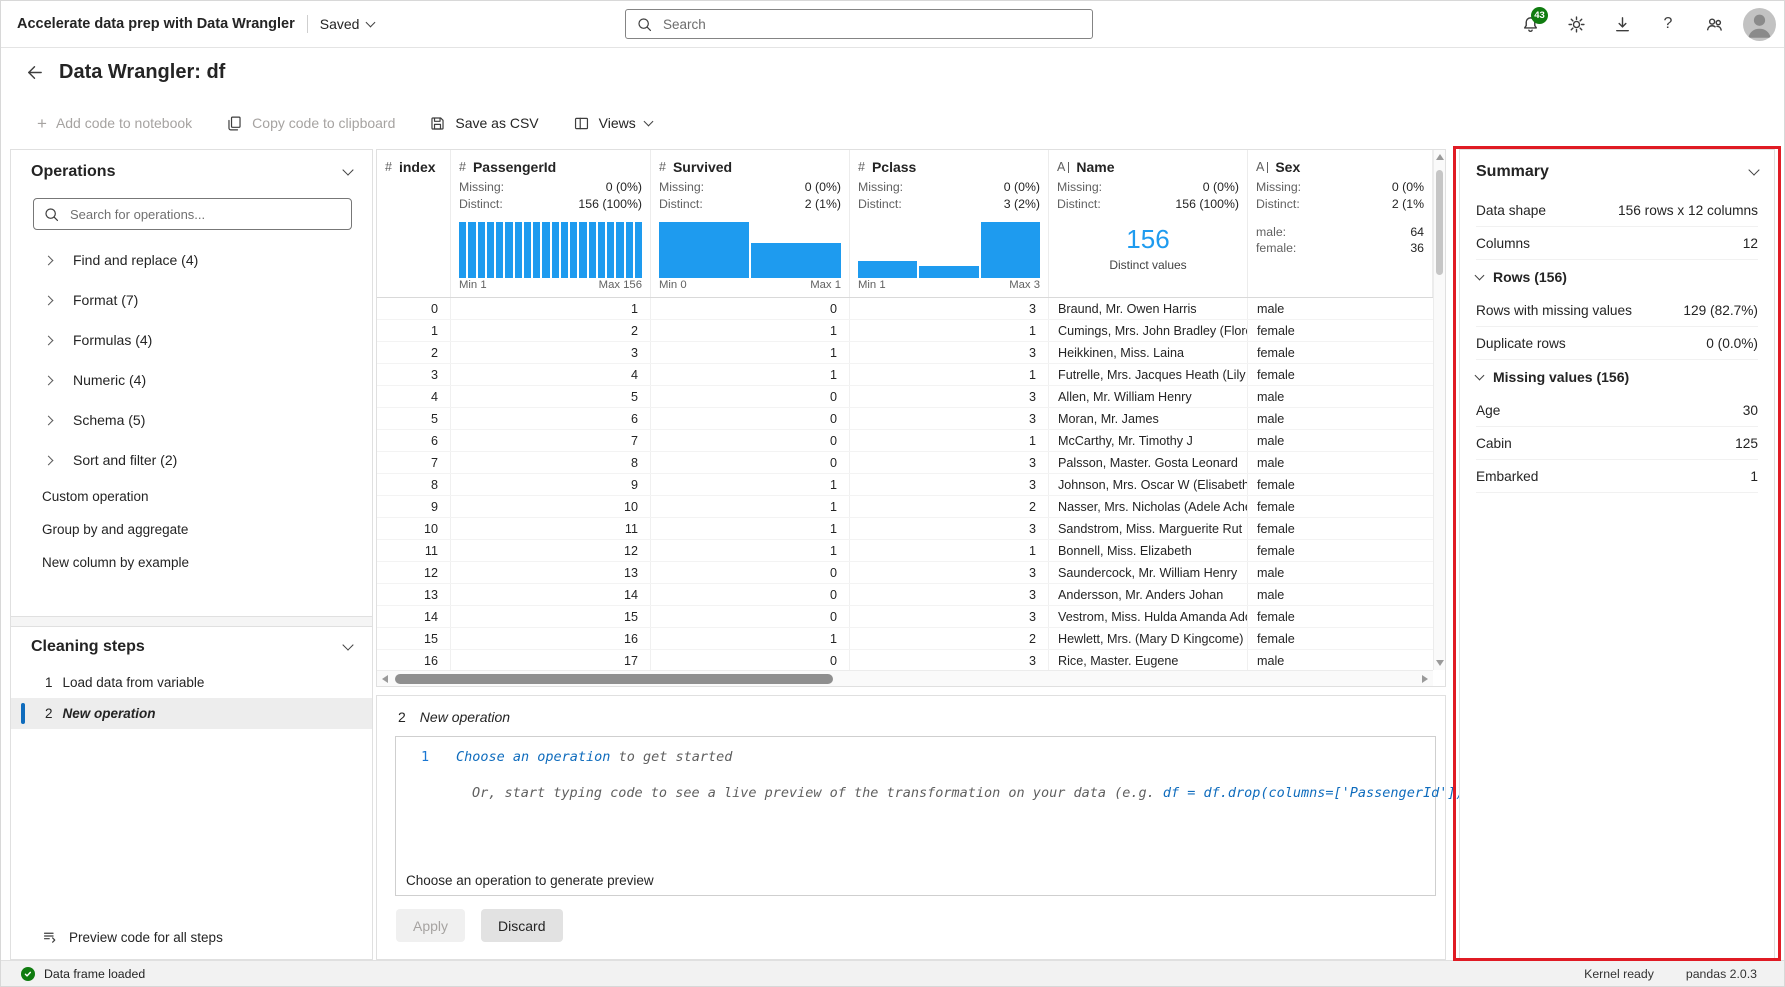 The image size is (1785, 987). I want to click on vertical-scrollbar, so click(1439, 410).